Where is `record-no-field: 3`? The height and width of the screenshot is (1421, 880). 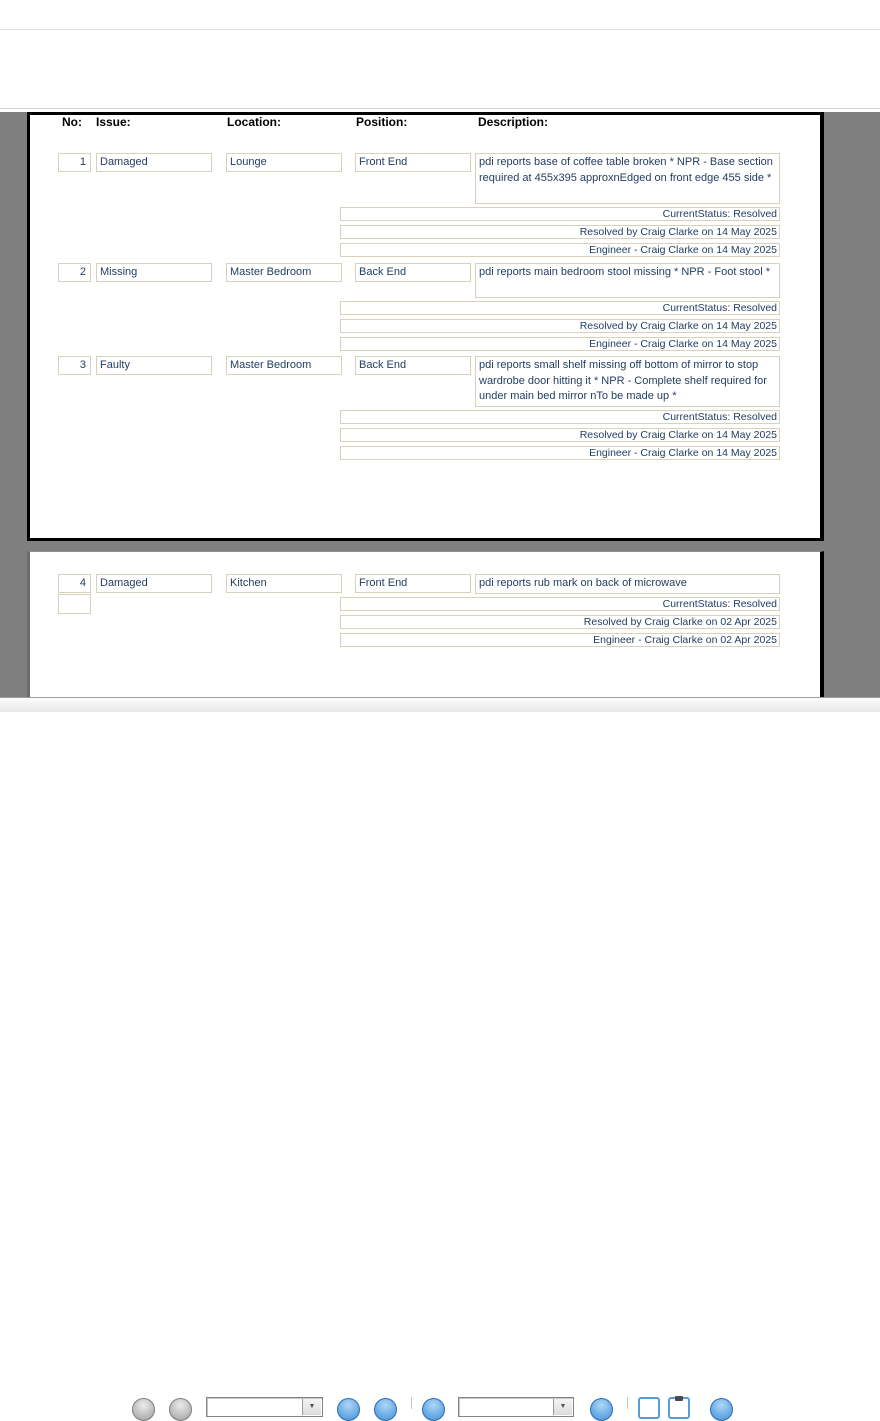
record-no-field: 3 is located at coordinates (74, 365).